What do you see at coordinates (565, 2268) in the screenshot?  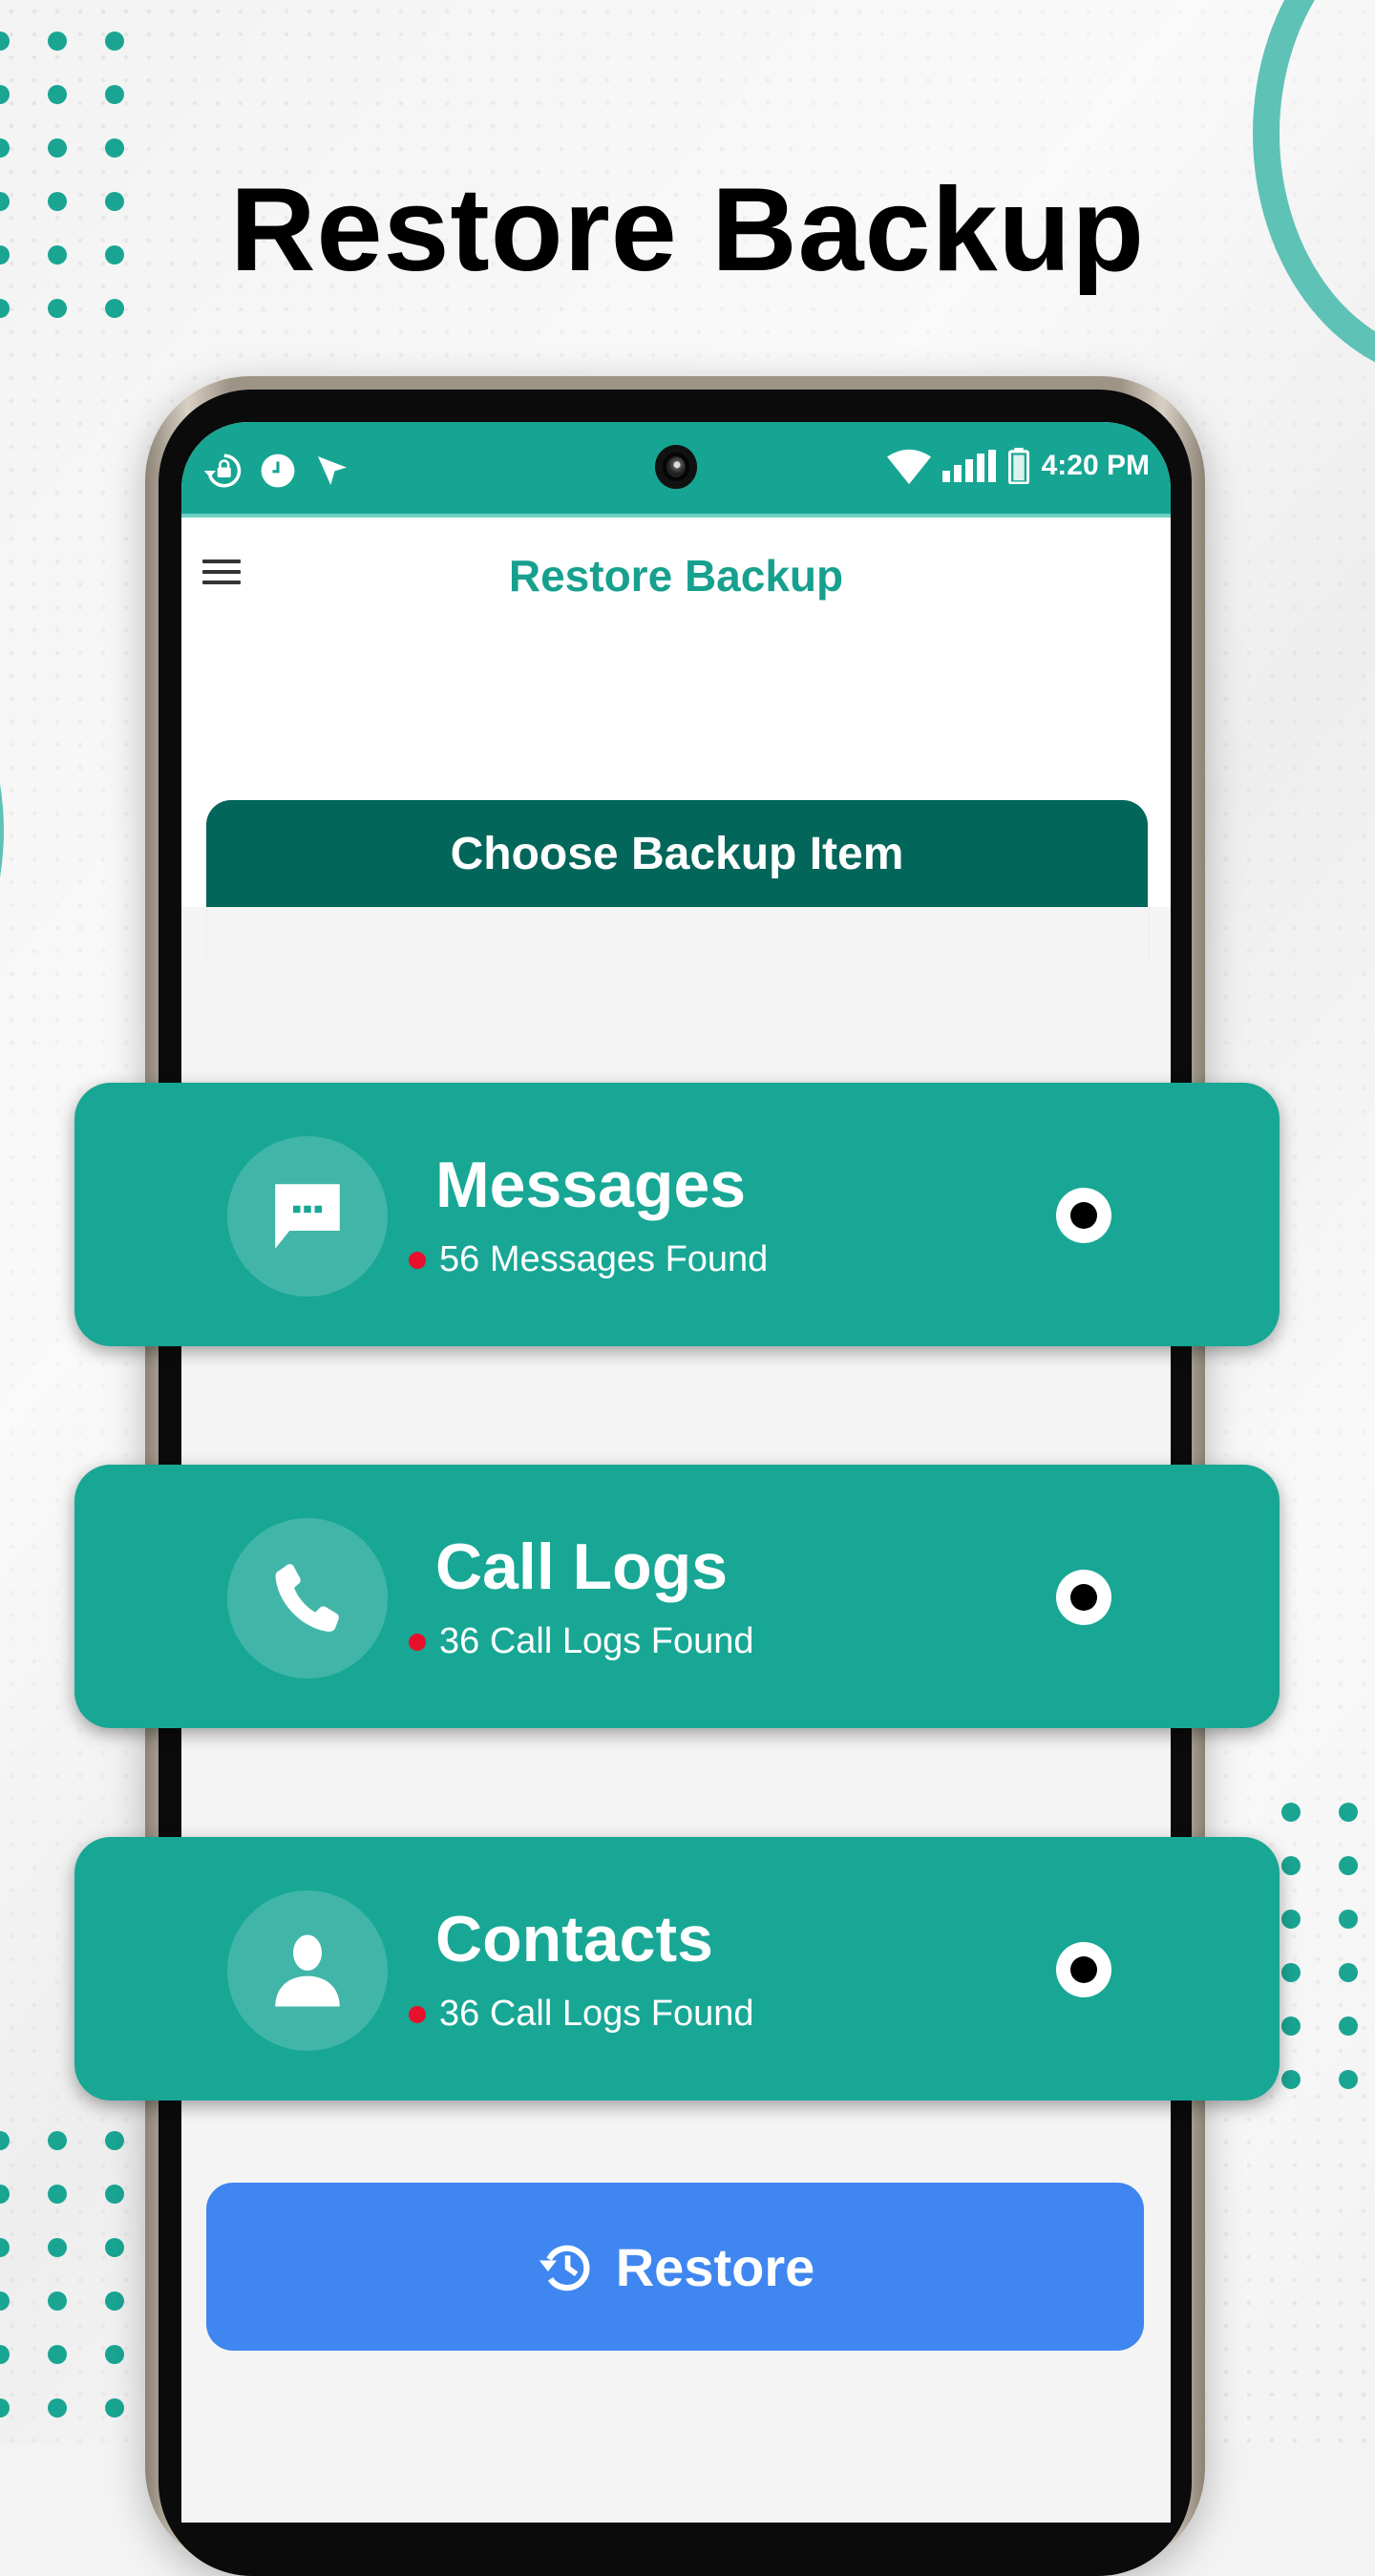 I see `history-restore-icon` at bounding box center [565, 2268].